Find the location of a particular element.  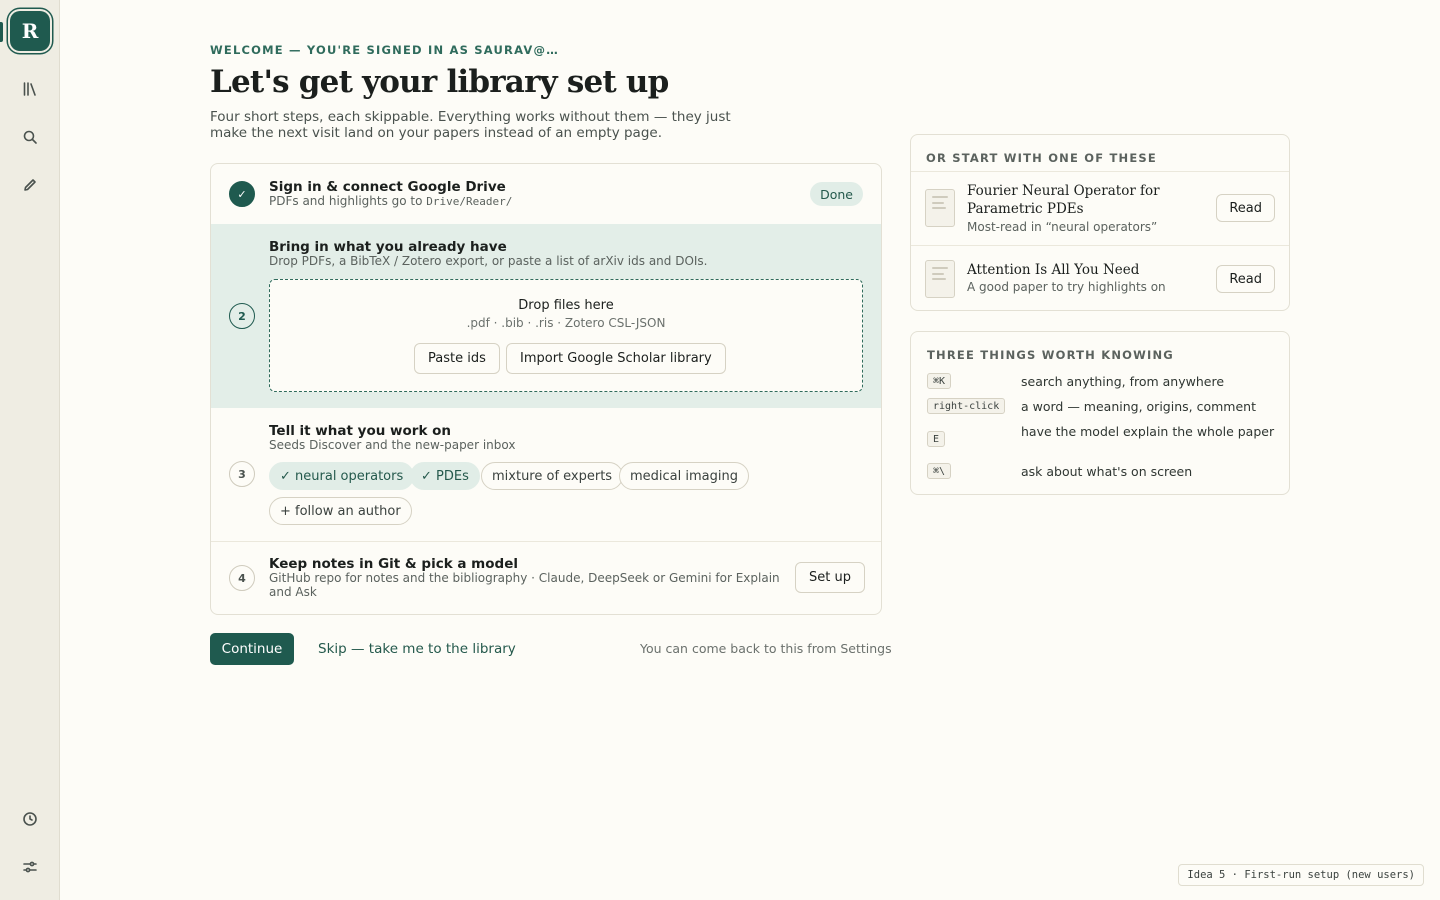

app-logo-button: R is located at coordinates (30, 31).